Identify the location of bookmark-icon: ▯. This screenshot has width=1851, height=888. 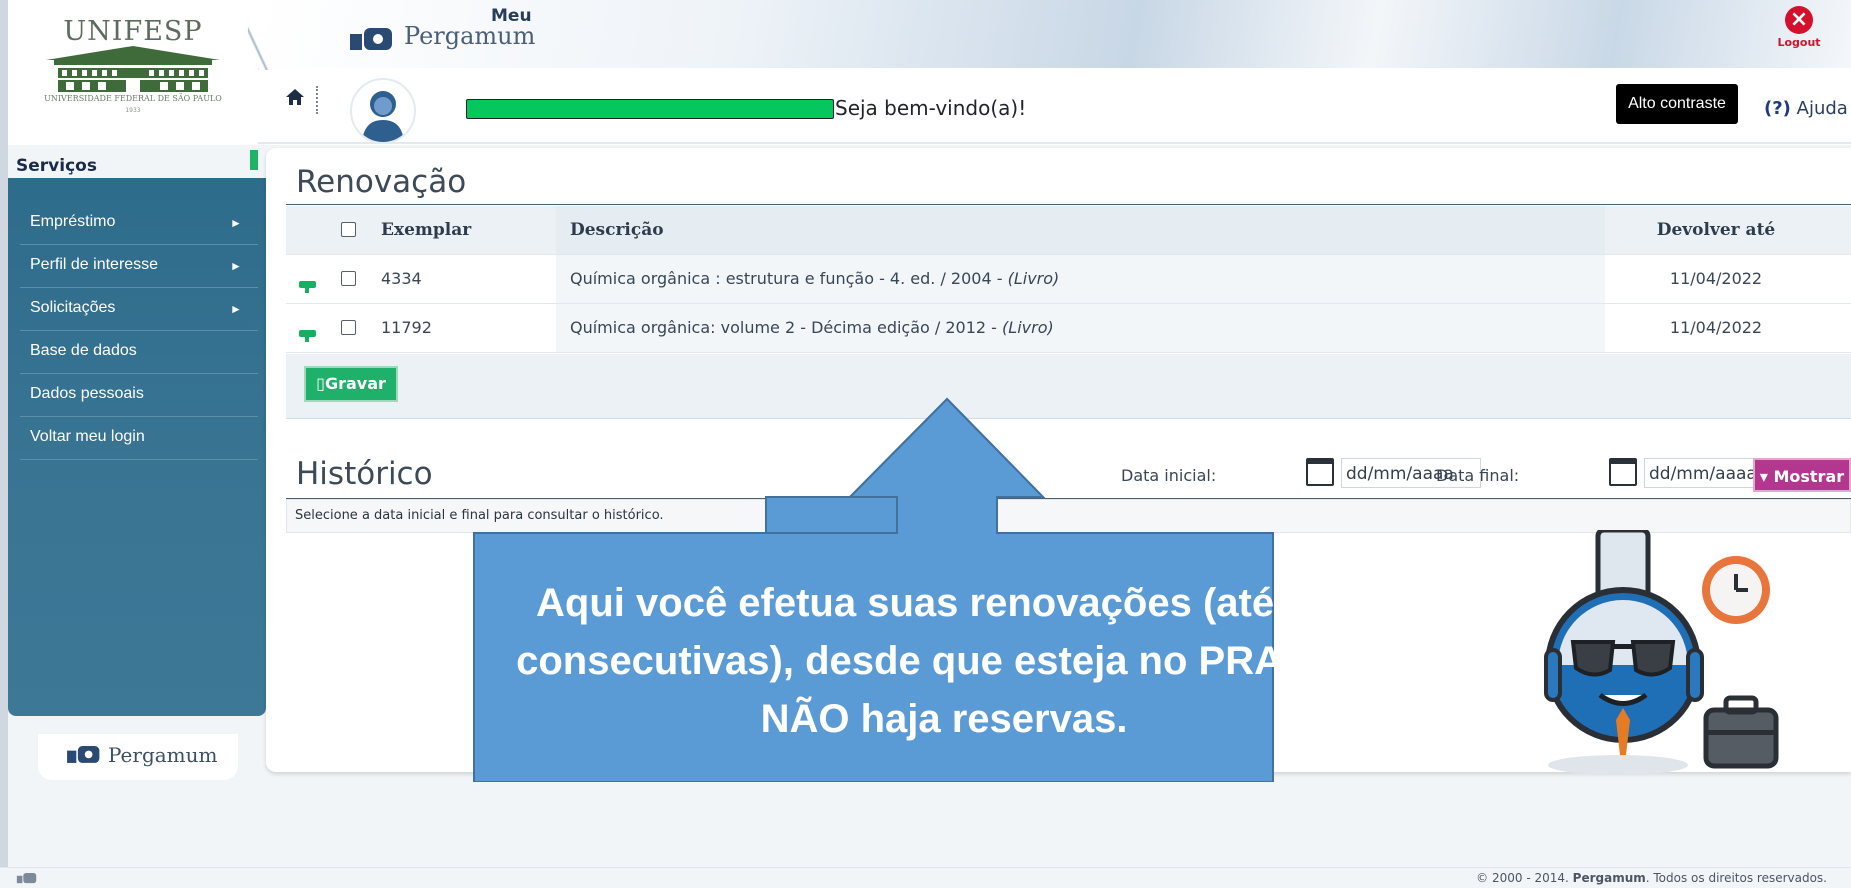
(320, 383).